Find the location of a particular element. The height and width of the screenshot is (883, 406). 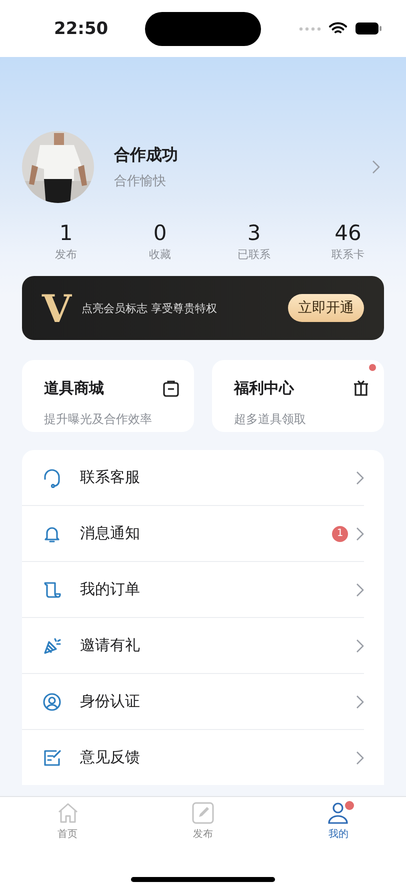

stat-value: 46 is located at coordinates (348, 233).